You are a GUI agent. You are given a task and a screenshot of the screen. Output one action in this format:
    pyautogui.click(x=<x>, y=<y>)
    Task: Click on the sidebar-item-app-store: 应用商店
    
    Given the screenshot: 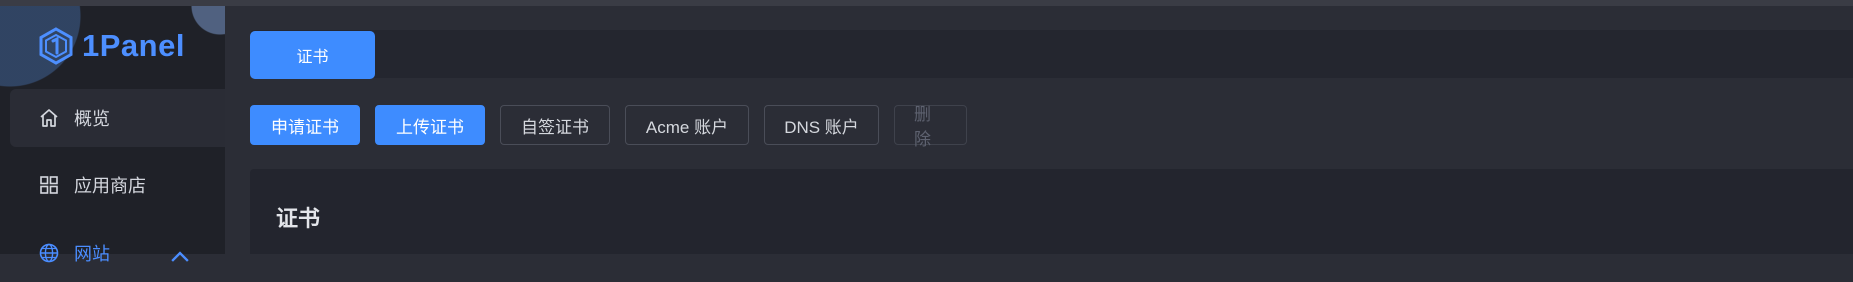 What is the action you would take?
    pyautogui.click(x=117, y=185)
    